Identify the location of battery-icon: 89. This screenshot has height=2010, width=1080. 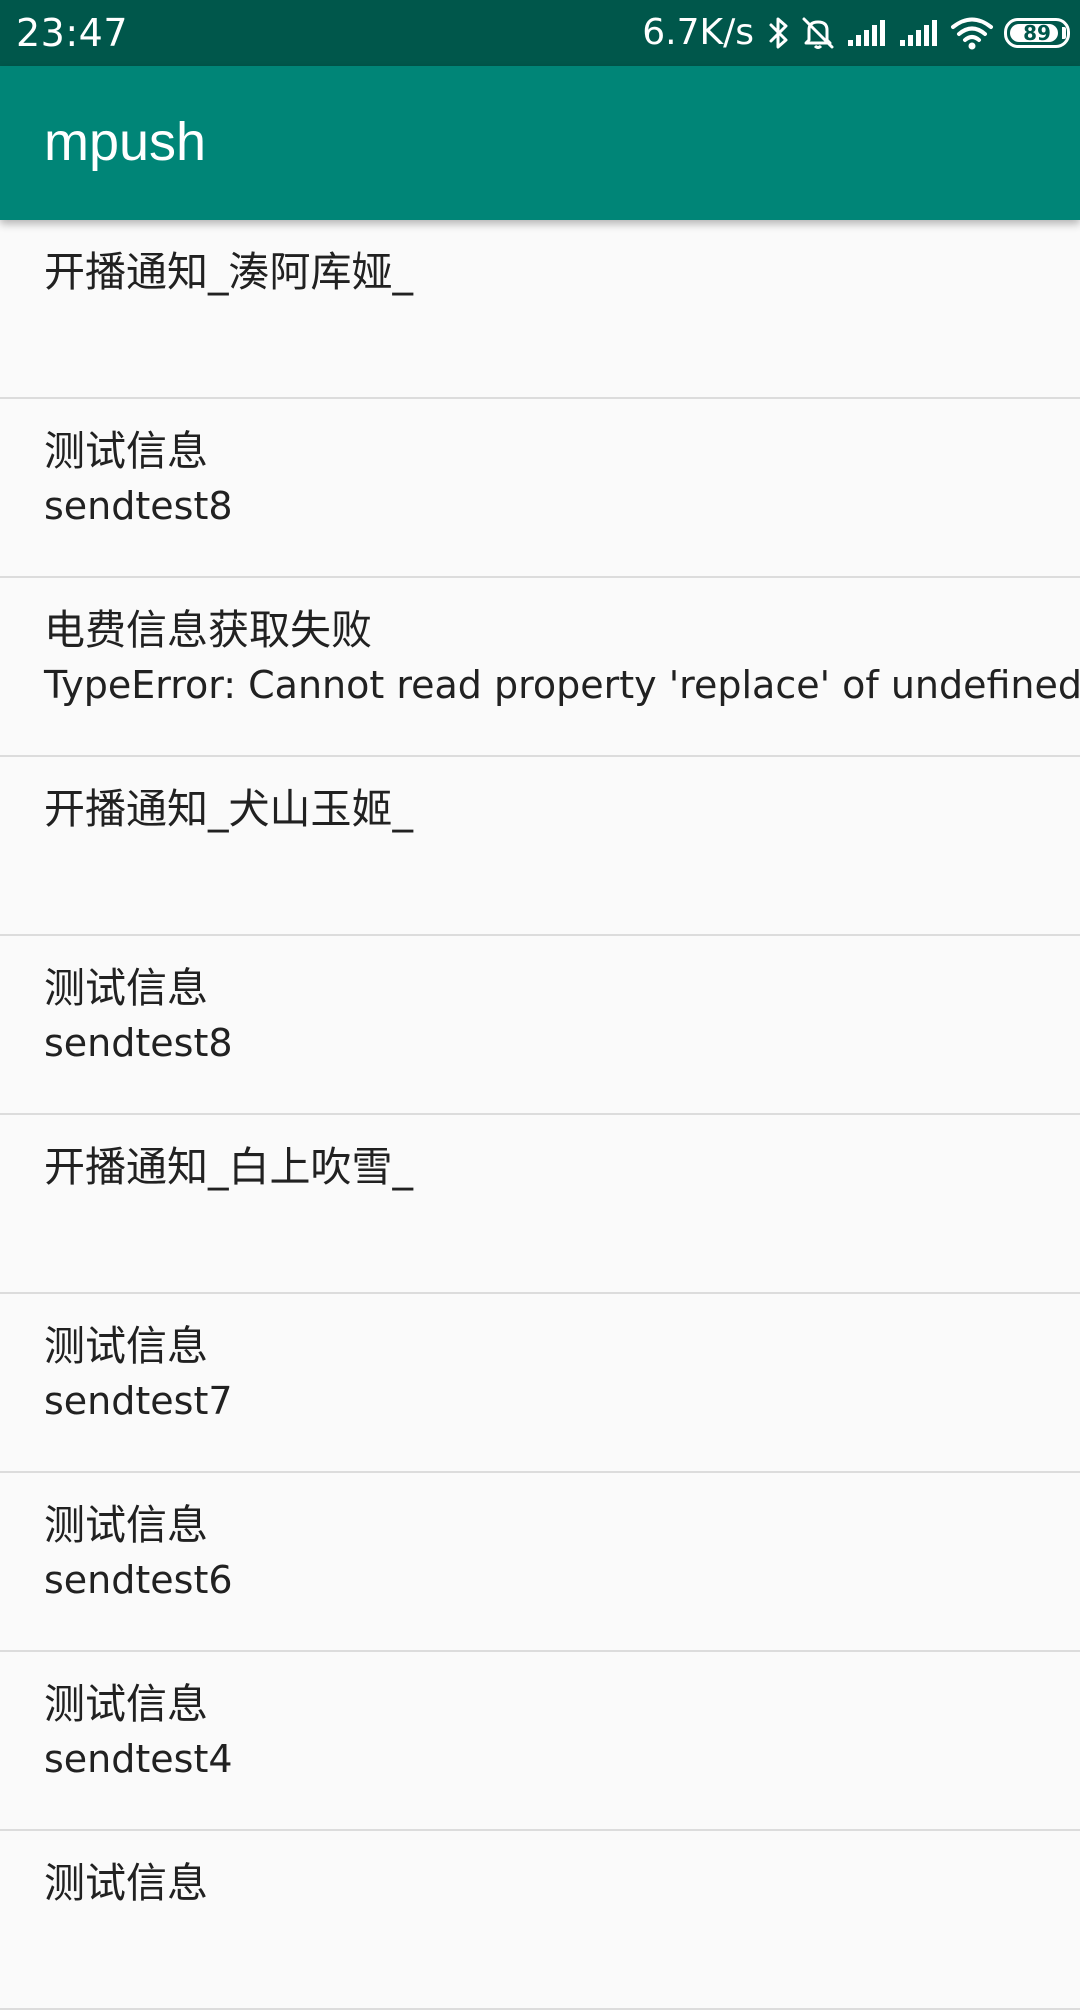
(1037, 33).